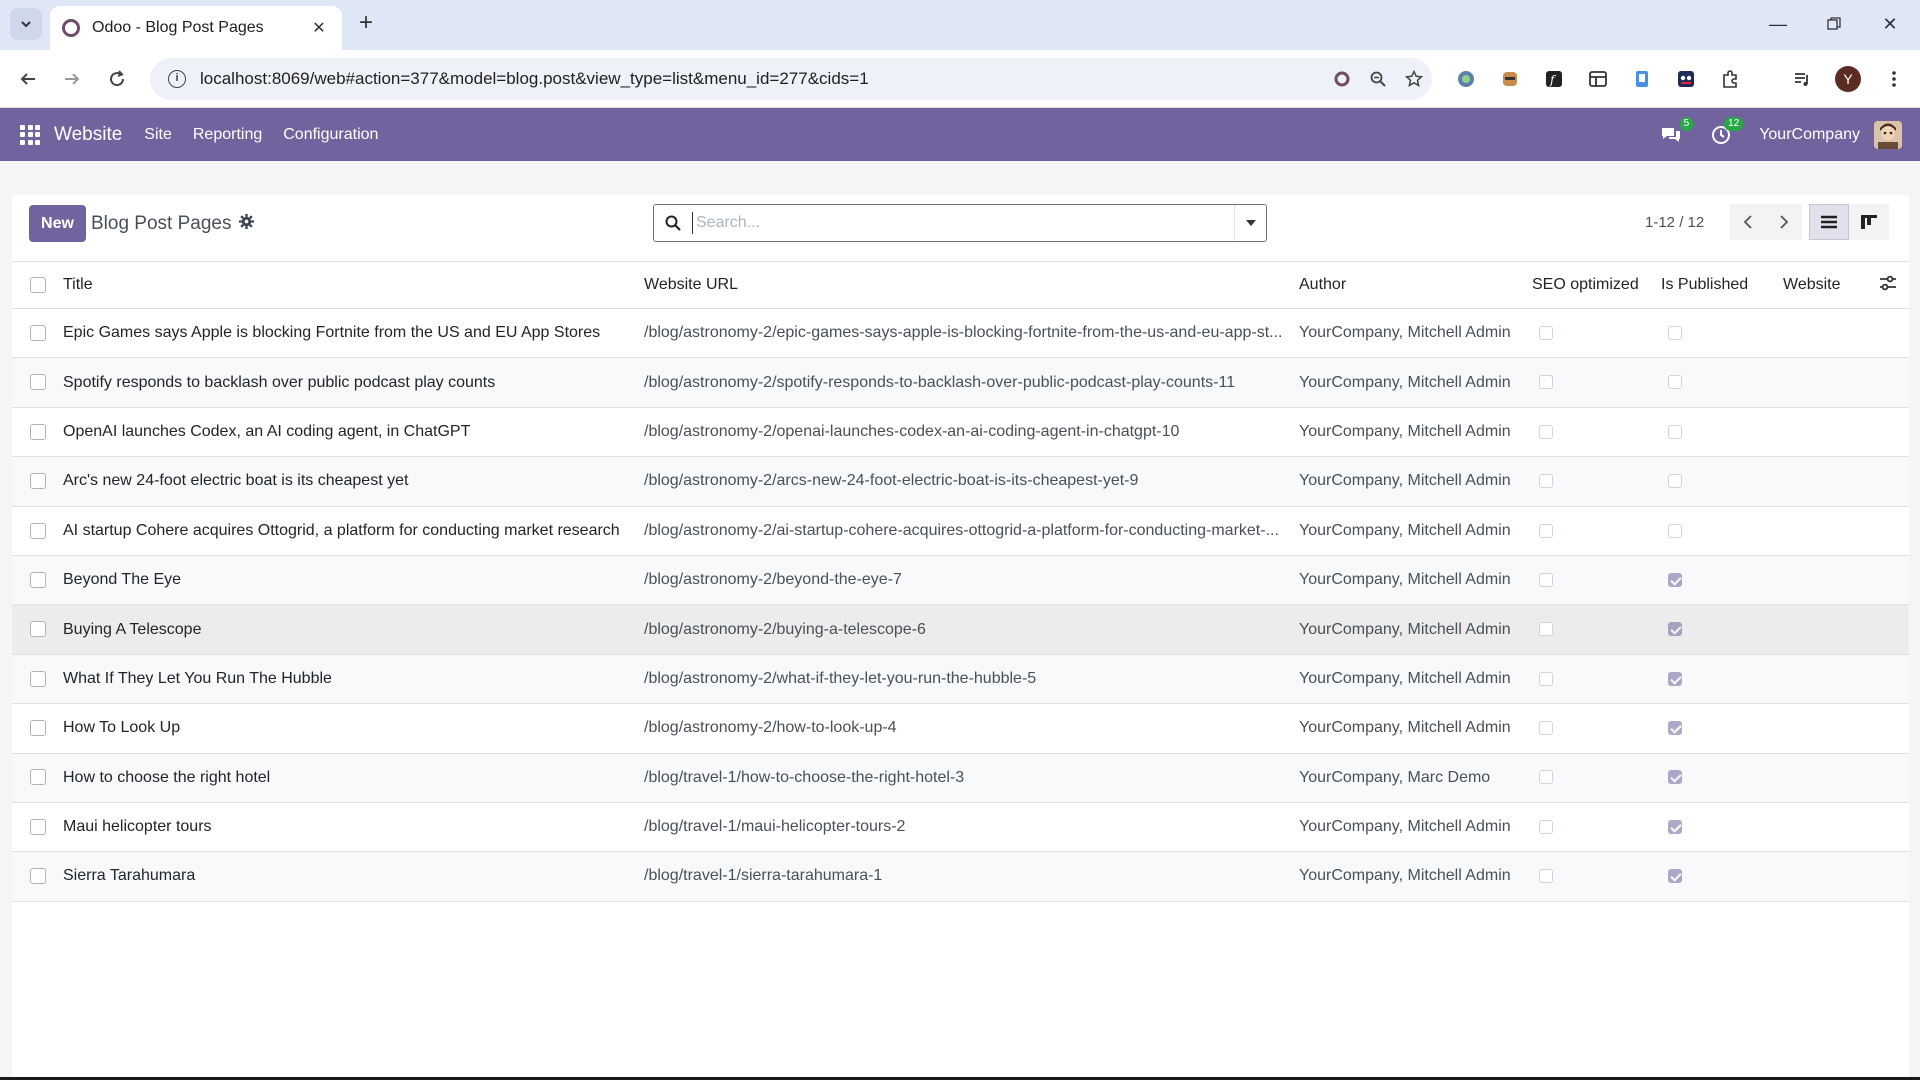 Image resolution: width=1920 pixels, height=1080 pixels. I want to click on cell-title: Maui helicopter tours, so click(353, 827).